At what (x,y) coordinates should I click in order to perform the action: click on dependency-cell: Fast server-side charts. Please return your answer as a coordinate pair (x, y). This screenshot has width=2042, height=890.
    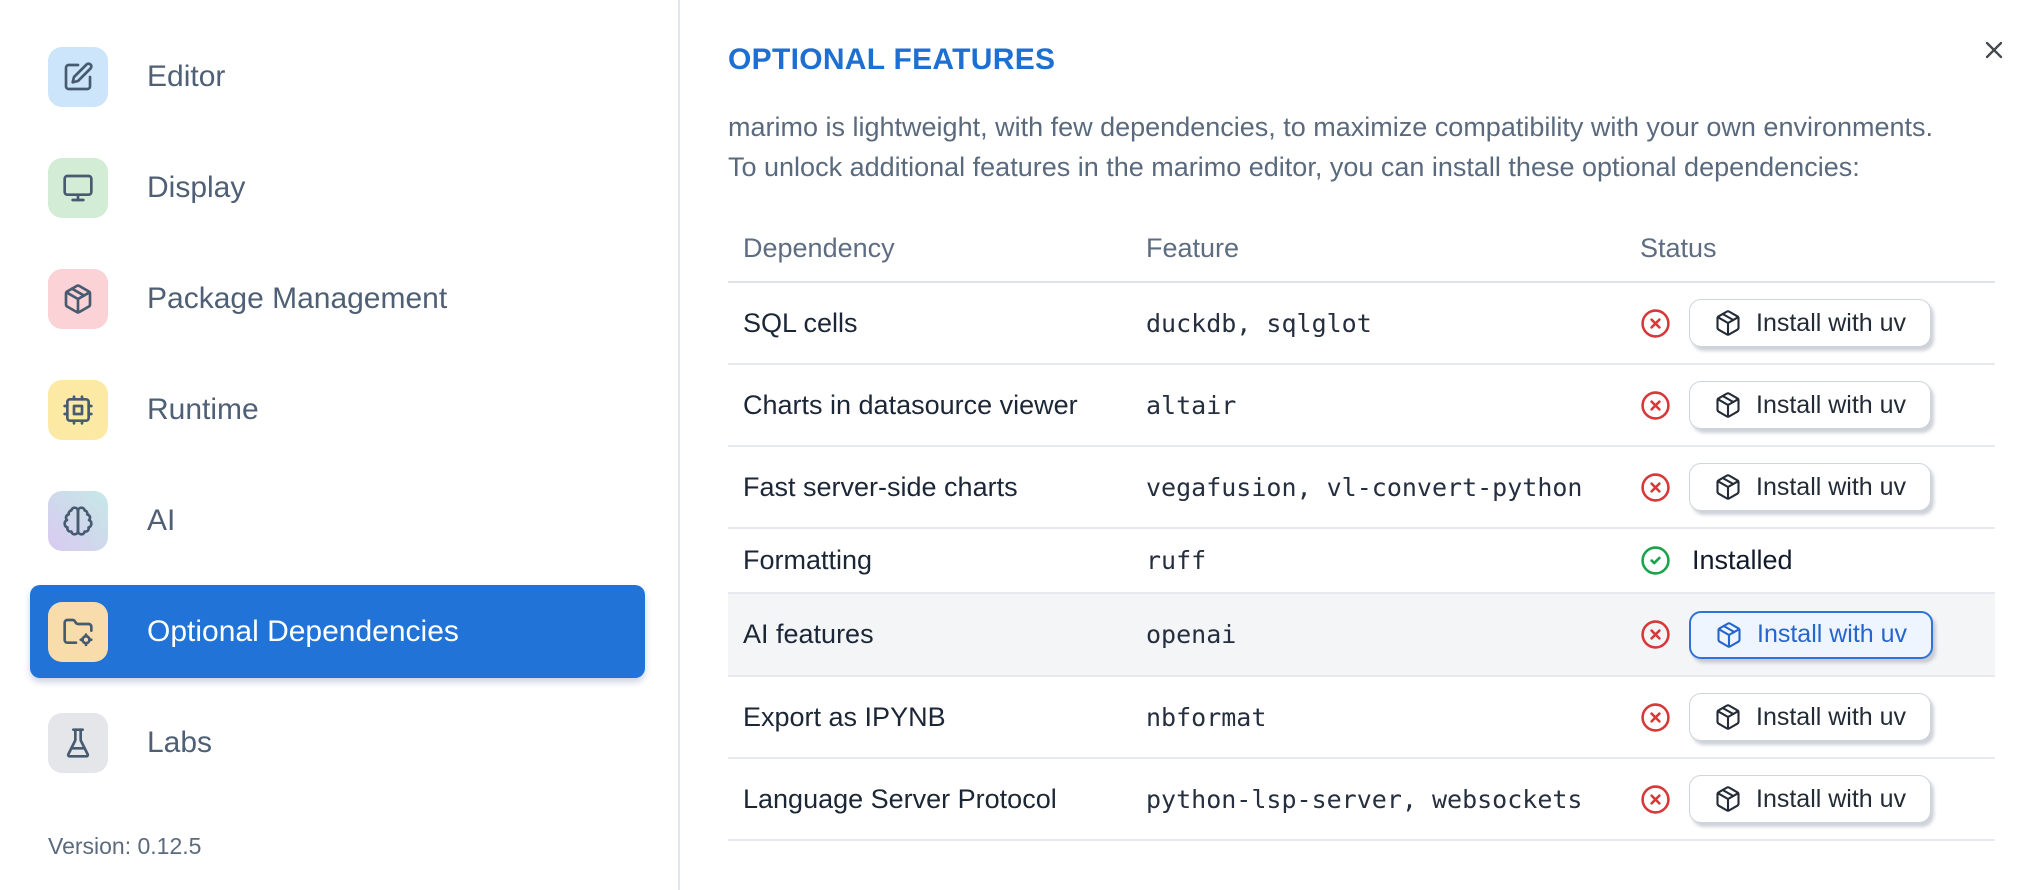
    Looking at the image, I should click on (880, 486).